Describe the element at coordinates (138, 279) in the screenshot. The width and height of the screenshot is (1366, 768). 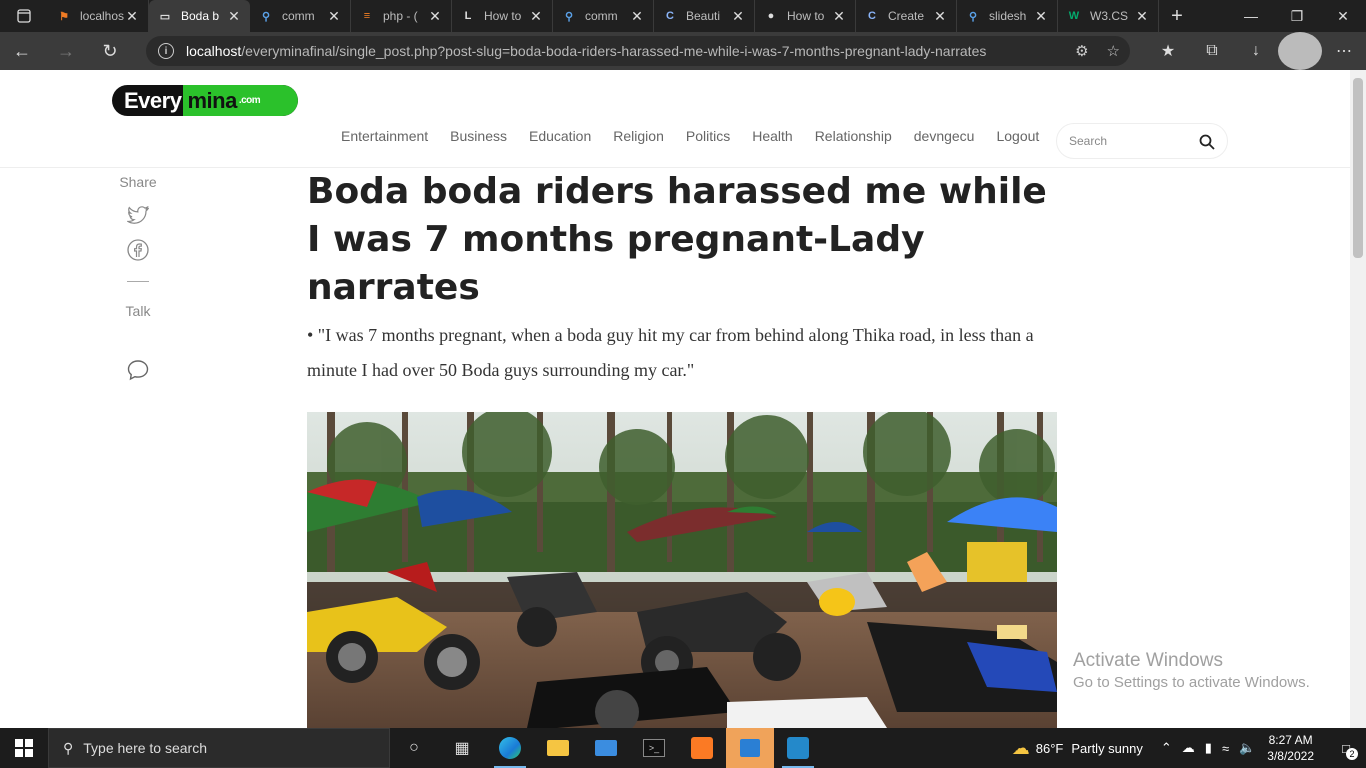
I see `share-sidebar: Share Talk` at that location.